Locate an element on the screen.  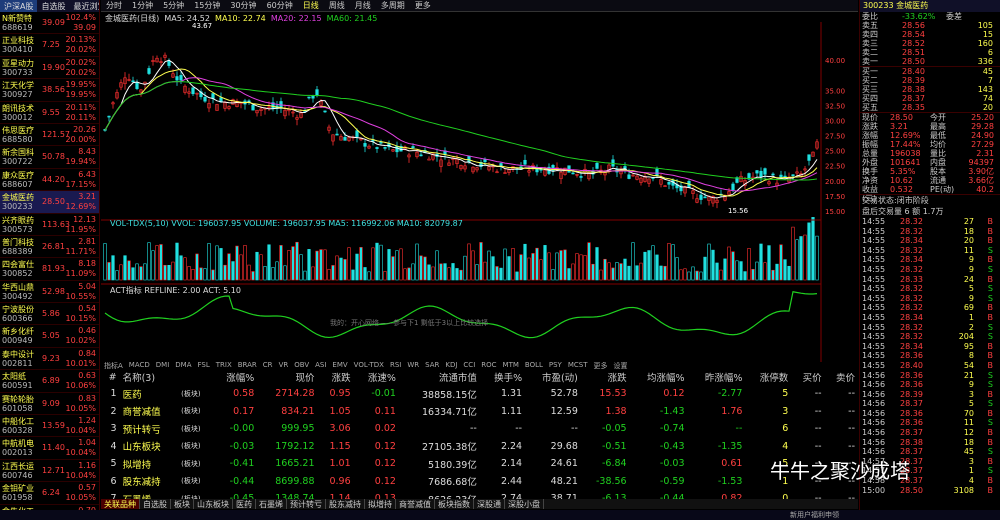
stock-price: 52.98 is located at coordinates (53, 291).